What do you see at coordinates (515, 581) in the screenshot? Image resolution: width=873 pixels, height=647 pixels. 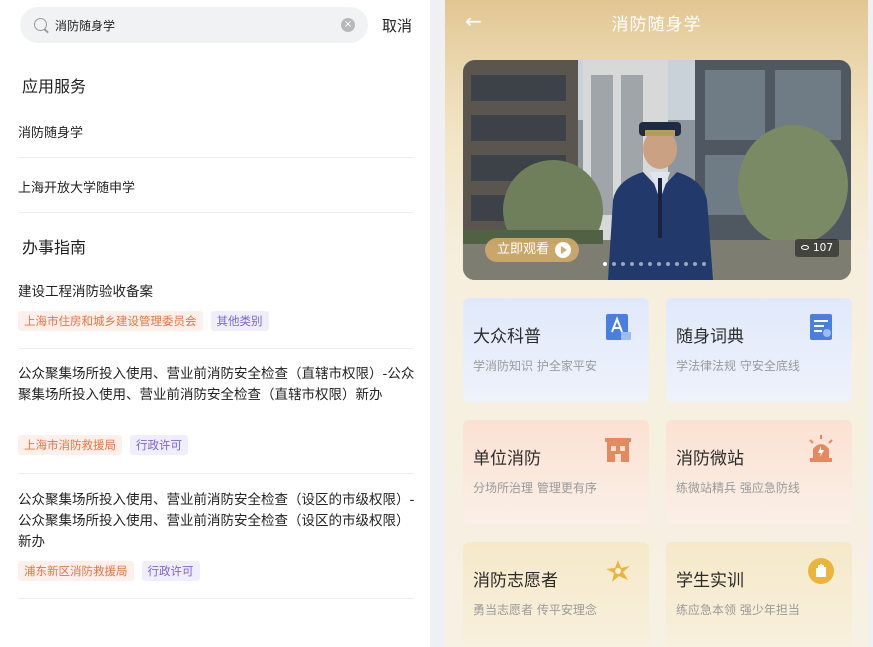 I see `card-title: 消防志愿者` at bounding box center [515, 581].